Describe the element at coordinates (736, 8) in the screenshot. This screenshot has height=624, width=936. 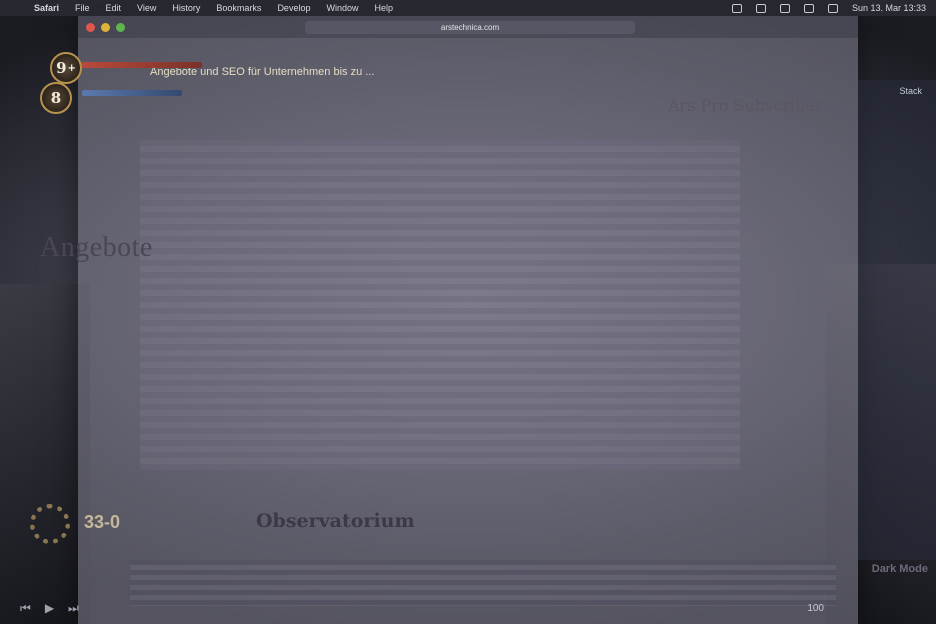
I see `network-icon` at that location.